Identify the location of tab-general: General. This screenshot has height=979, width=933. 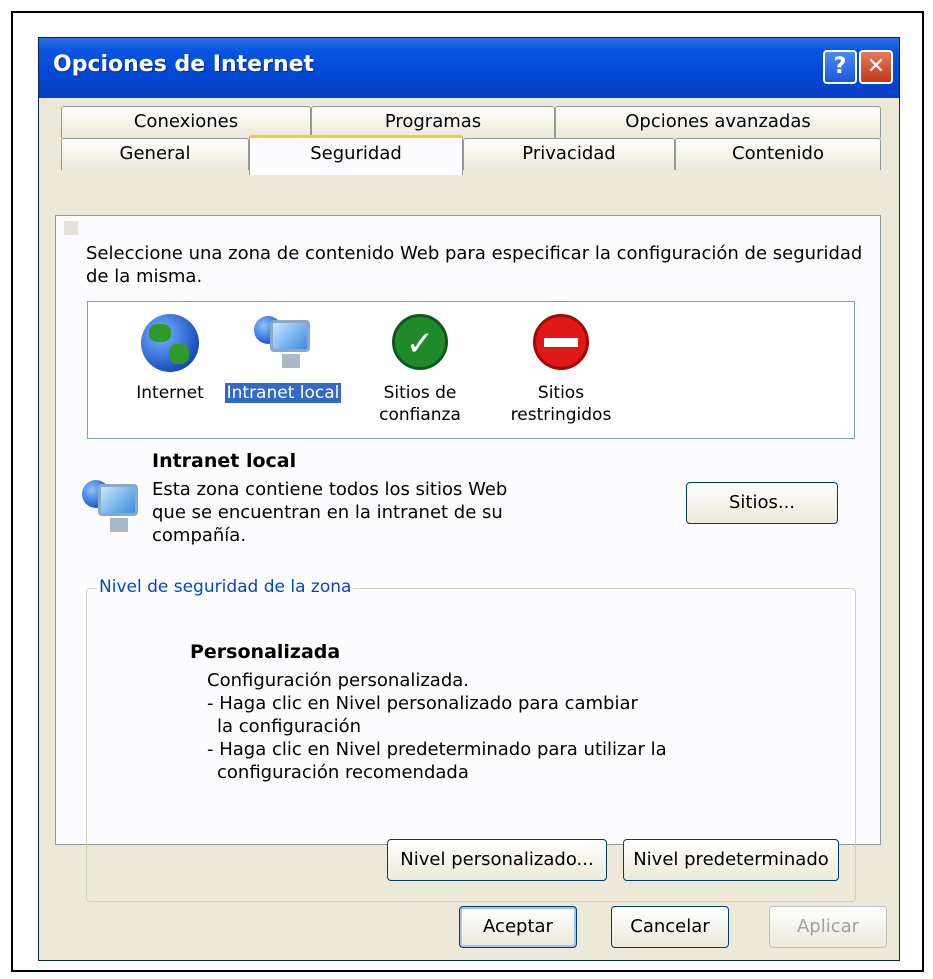
(155, 154).